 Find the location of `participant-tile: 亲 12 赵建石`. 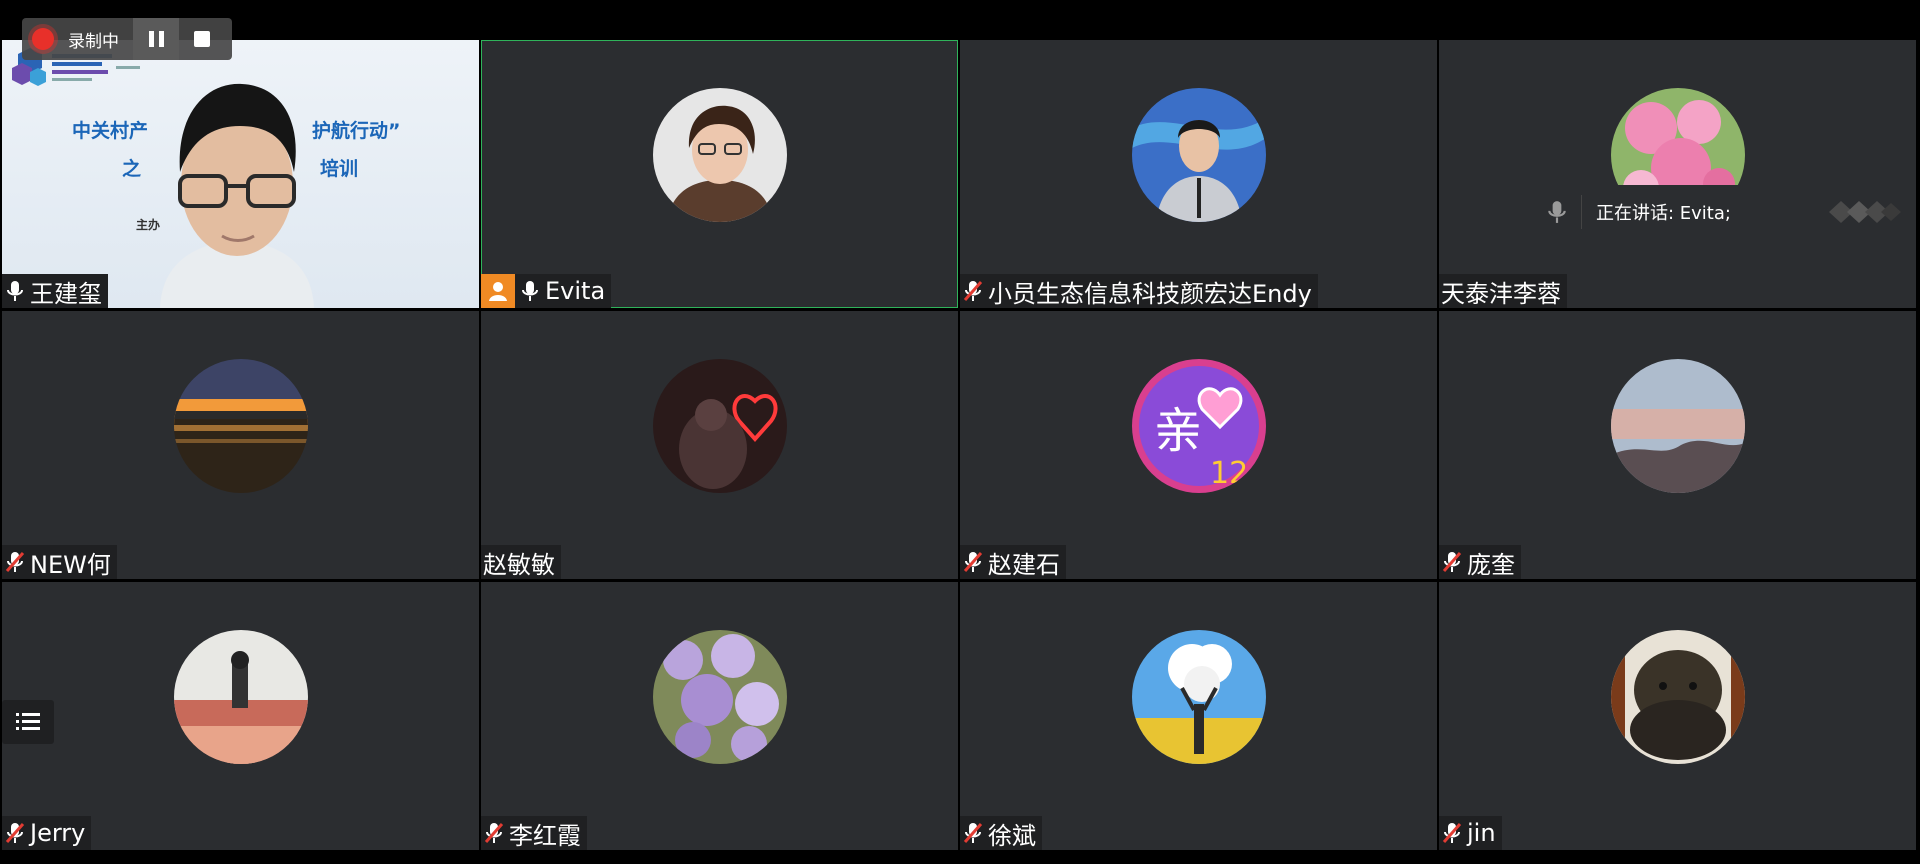

participant-tile: 亲 12 赵建石 is located at coordinates (1198, 445).